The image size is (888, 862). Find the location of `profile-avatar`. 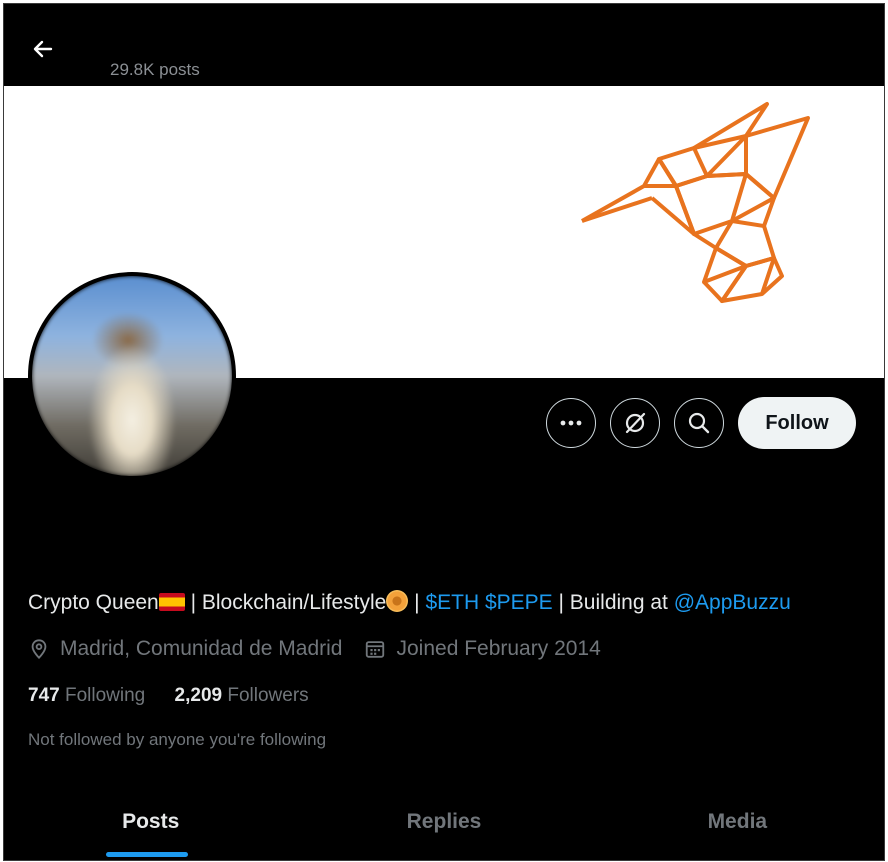

profile-avatar is located at coordinates (132, 376).